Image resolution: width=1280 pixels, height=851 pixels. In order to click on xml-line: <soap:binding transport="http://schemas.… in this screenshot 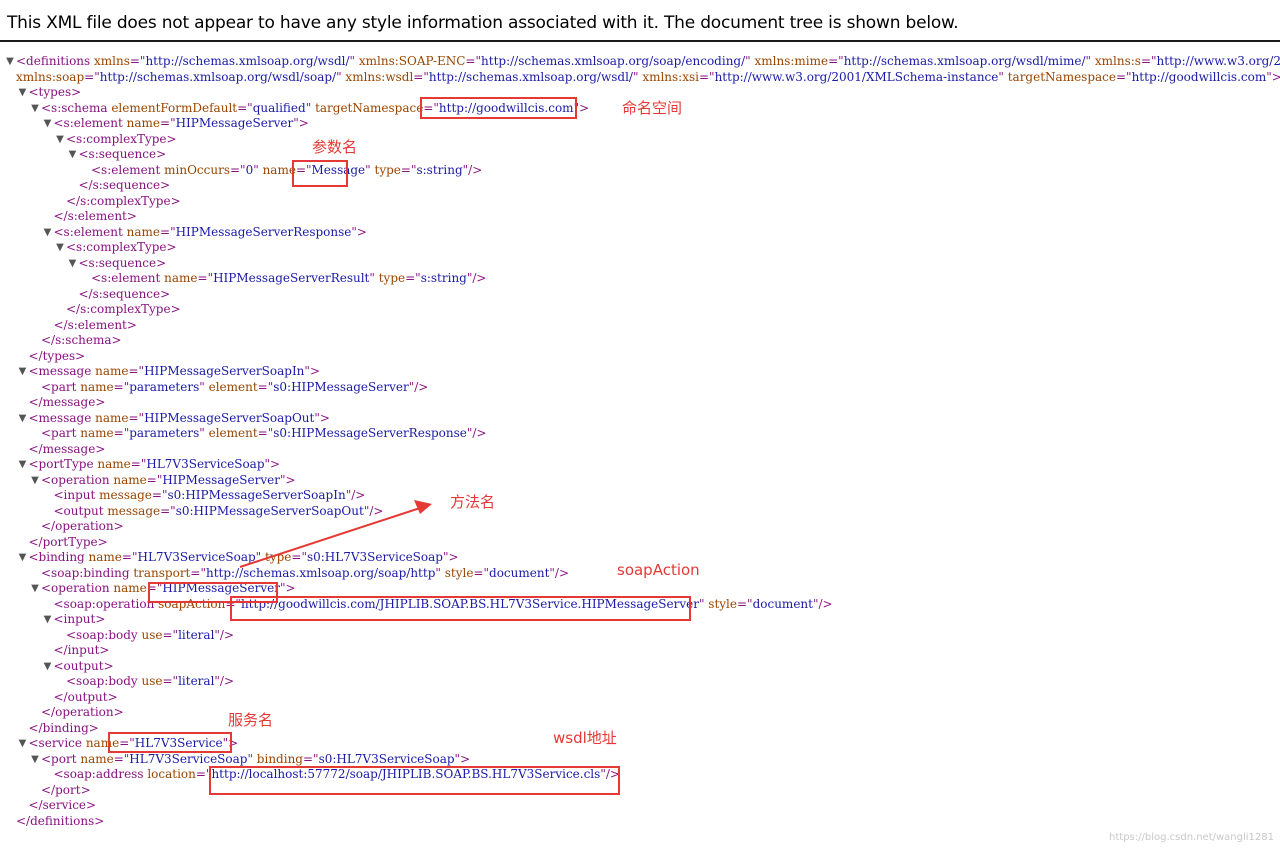, I will do `click(305, 574)`.